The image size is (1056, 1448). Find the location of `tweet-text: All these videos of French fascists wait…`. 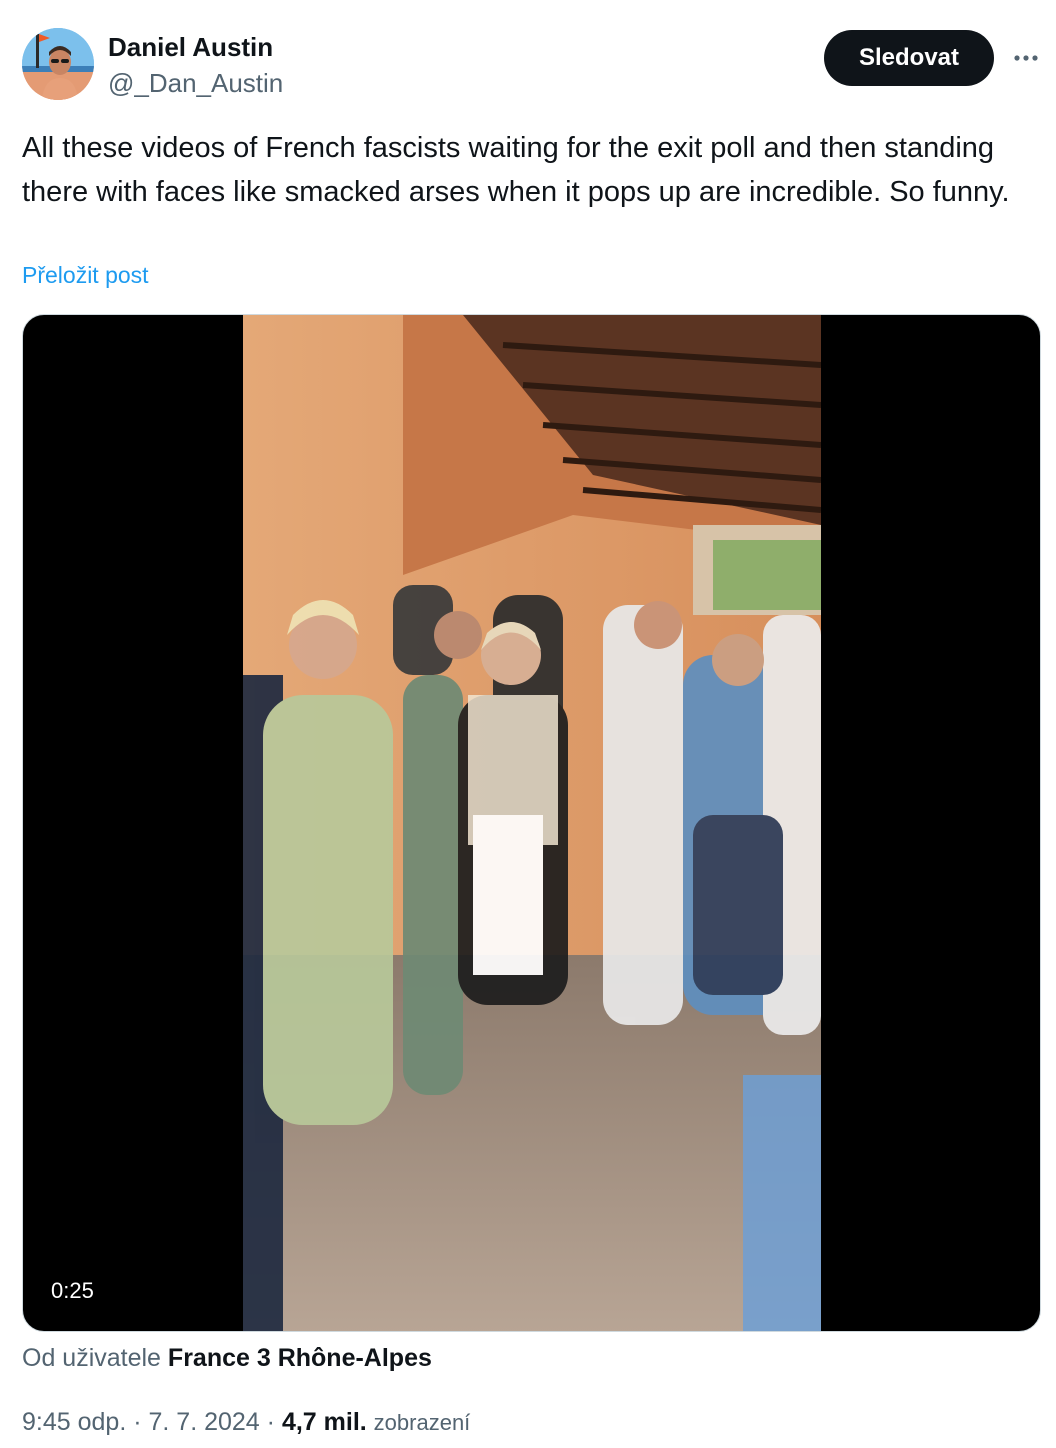

tweet-text: All these videos of French fascists wait… is located at coordinates (516, 170).